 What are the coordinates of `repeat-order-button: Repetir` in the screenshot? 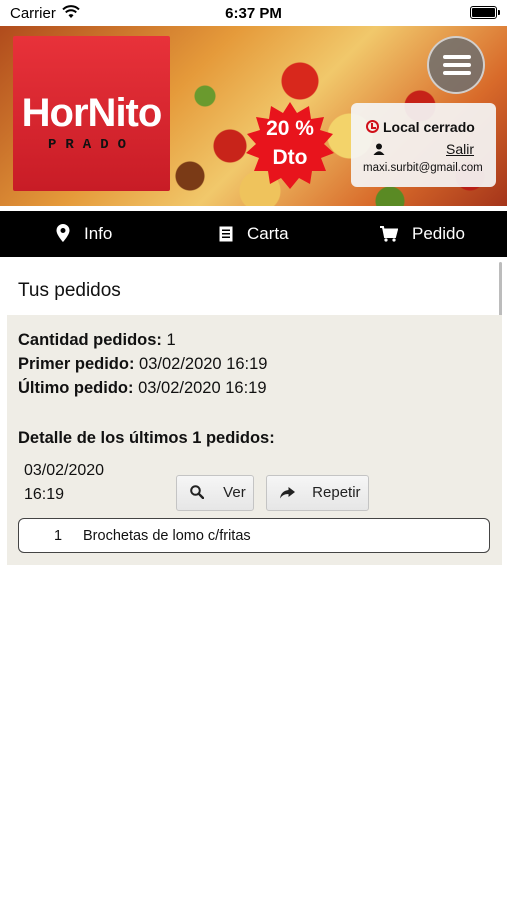 It's located at (317, 493).